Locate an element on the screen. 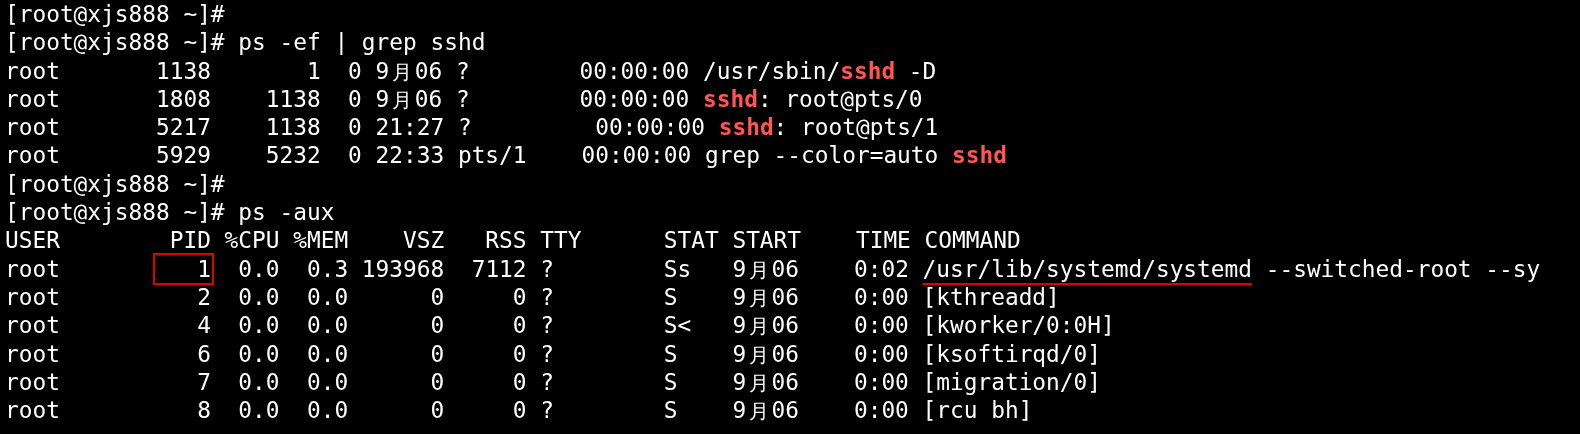 The height and width of the screenshot is (434, 1580). terminal-line: USER PID %CPU %MEM VSZ RSS TTY STAT START TIME COMMAND is located at coordinates (513, 240).